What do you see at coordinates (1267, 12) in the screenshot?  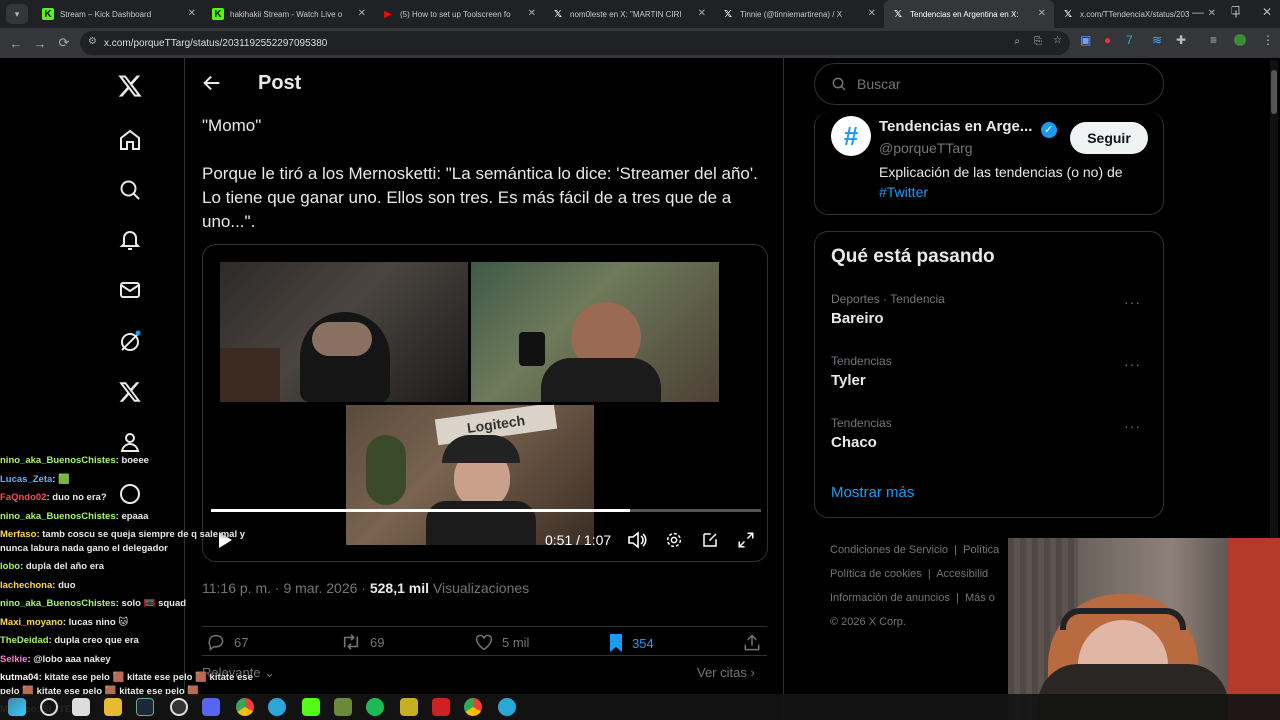 I see `close-window-button: ✕` at bounding box center [1267, 12].